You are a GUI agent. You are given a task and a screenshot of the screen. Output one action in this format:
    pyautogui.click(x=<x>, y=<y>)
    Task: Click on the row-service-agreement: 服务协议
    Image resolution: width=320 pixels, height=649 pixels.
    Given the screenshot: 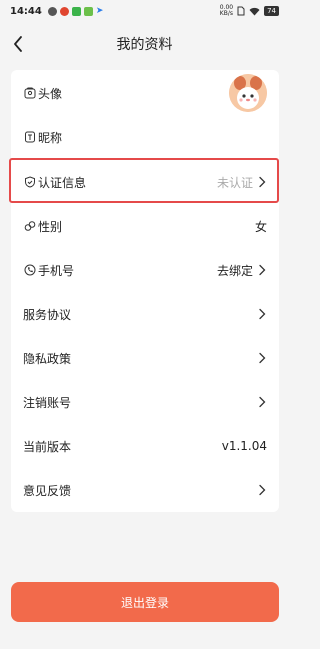 What is the action you would take?
    pyautogui.click(x=145, y=314)
    